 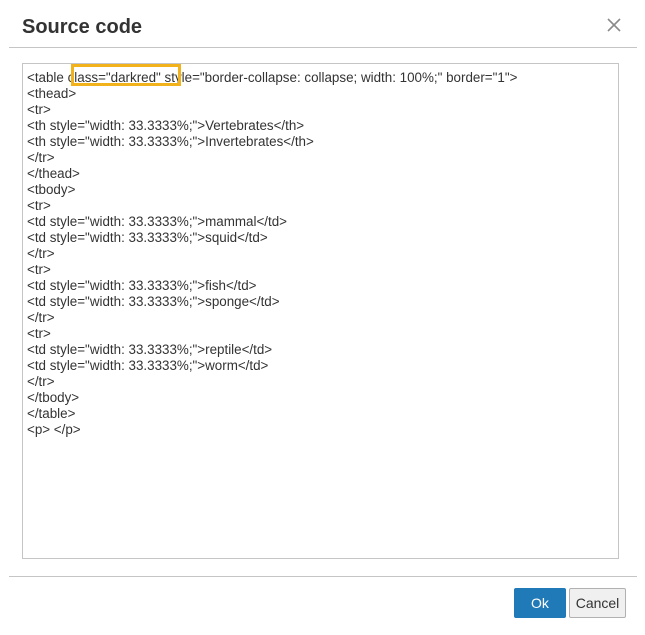 I want to click on code-line: <td style="width: 33.3333%;">fish</td>, so click(x=142, y=285).